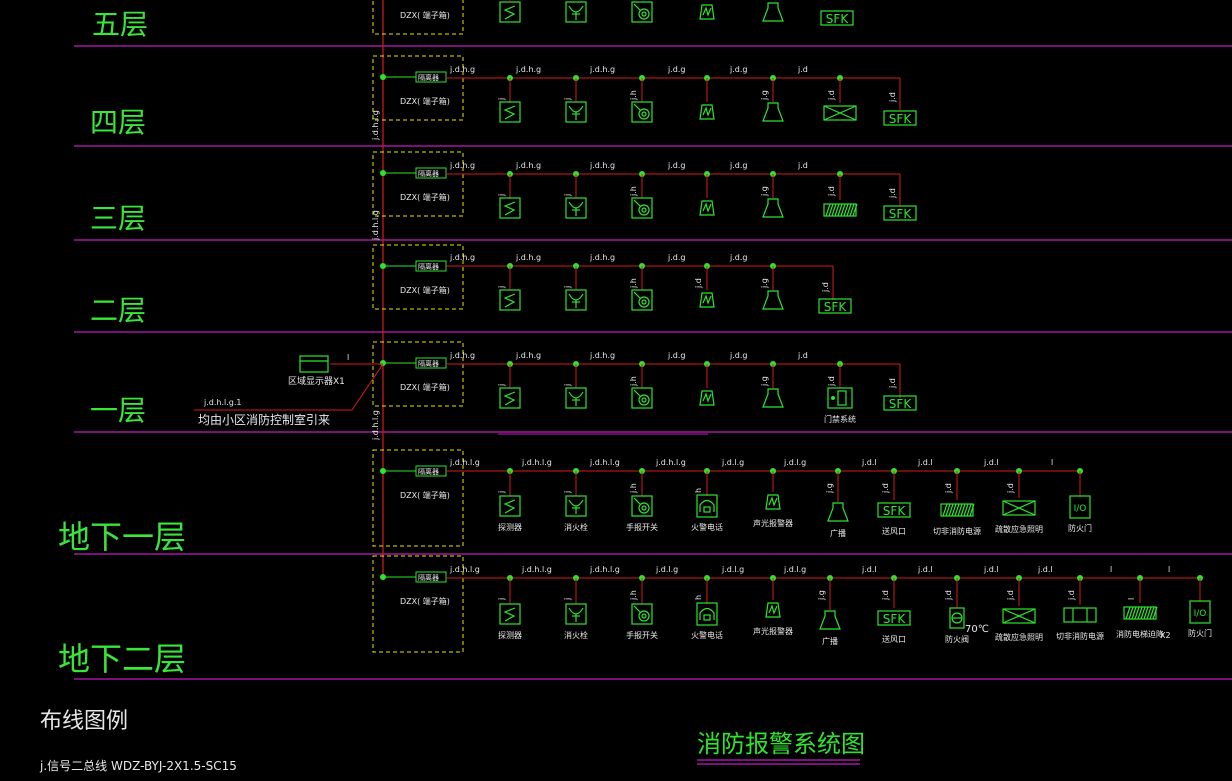  Describe the element at coordinates (840, 210) in the screenshot. I see `hatch-icon` at that location.